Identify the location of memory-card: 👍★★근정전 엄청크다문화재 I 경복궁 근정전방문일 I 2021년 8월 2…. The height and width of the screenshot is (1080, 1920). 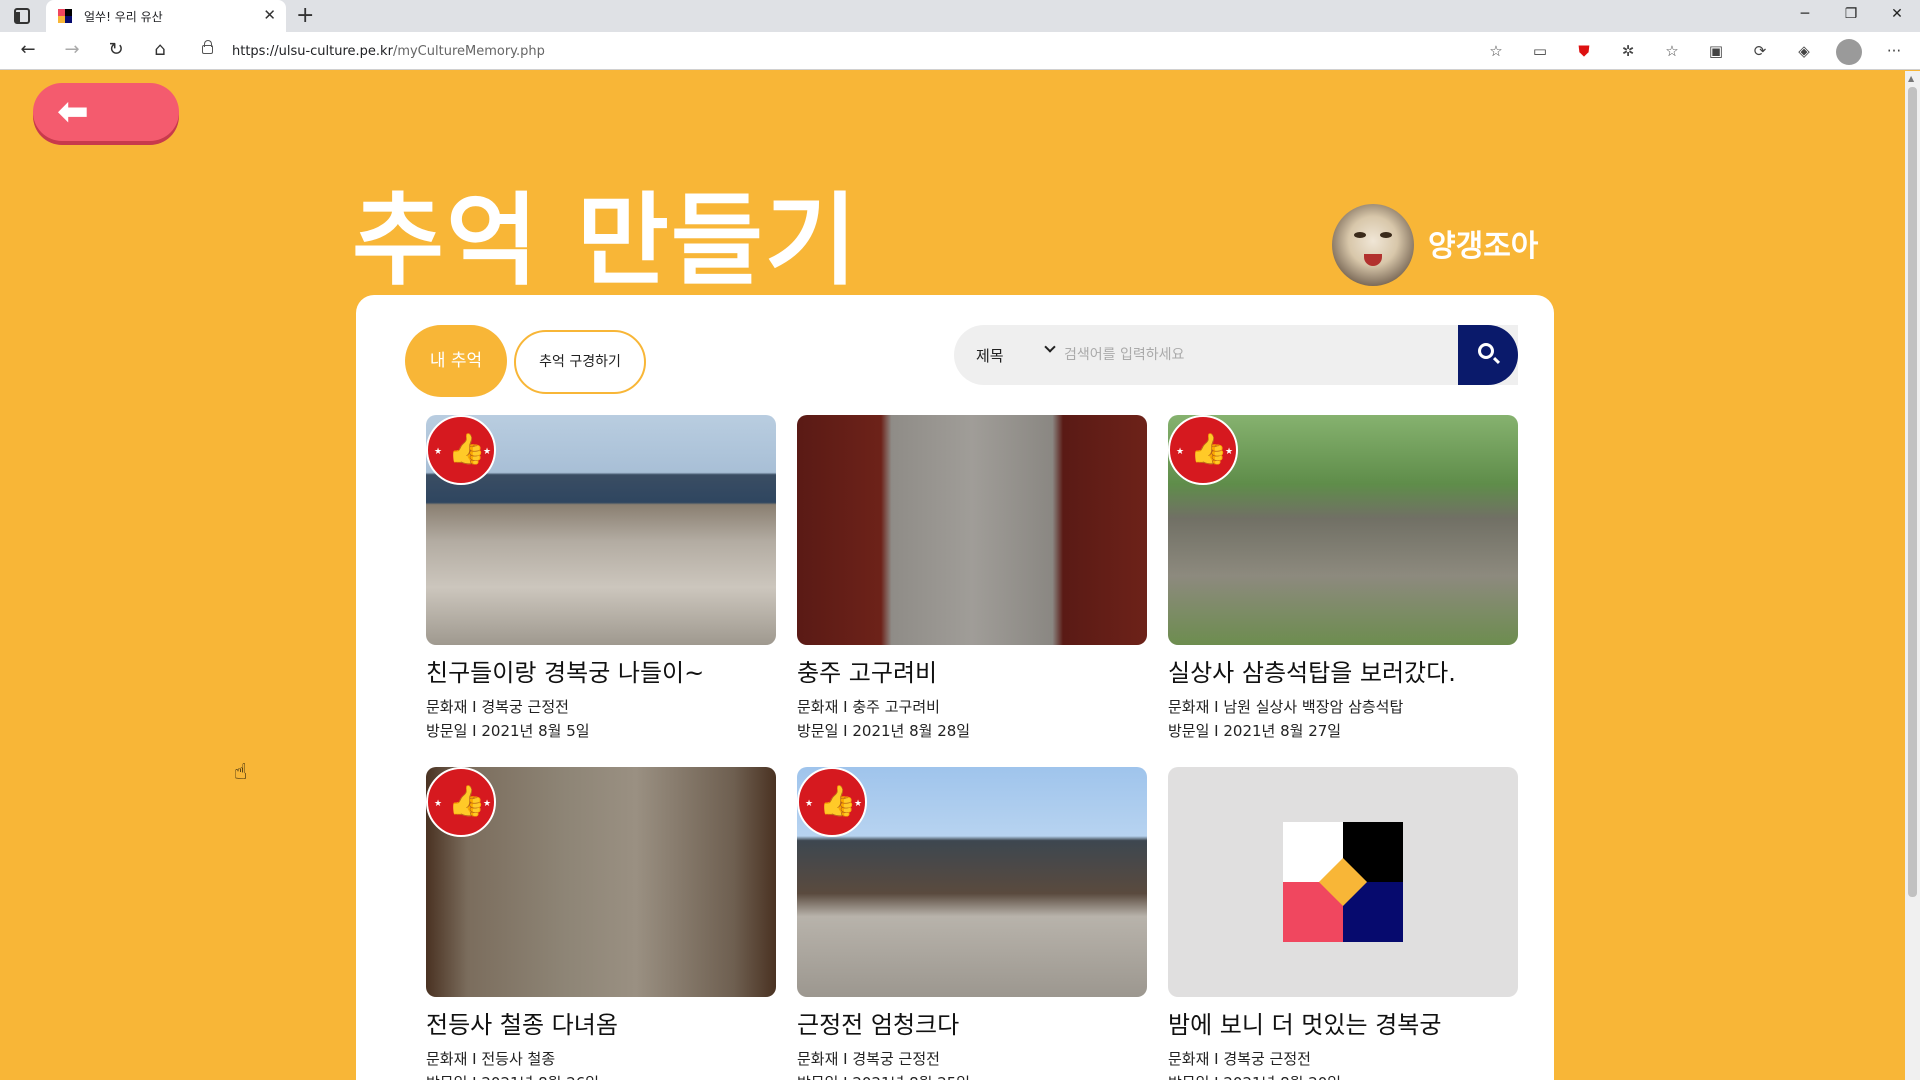
(972, 923).